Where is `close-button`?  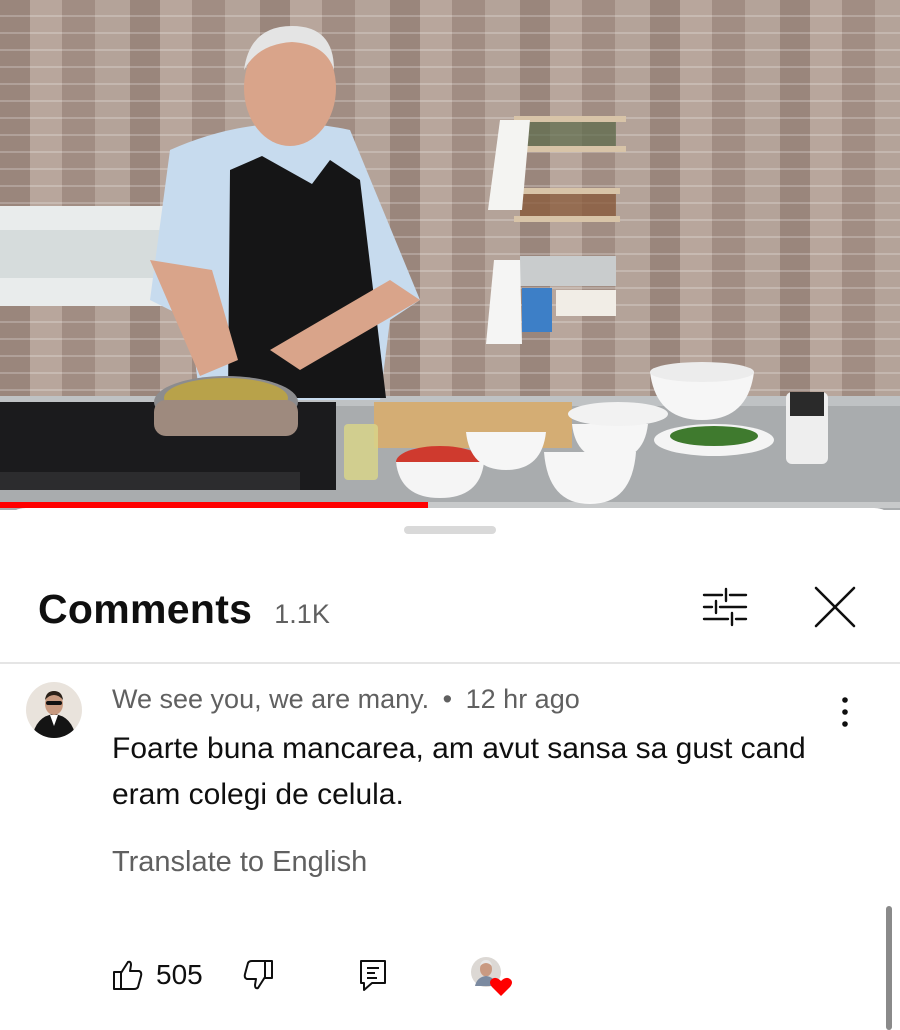 close-button is located at coordinates (835, 607).